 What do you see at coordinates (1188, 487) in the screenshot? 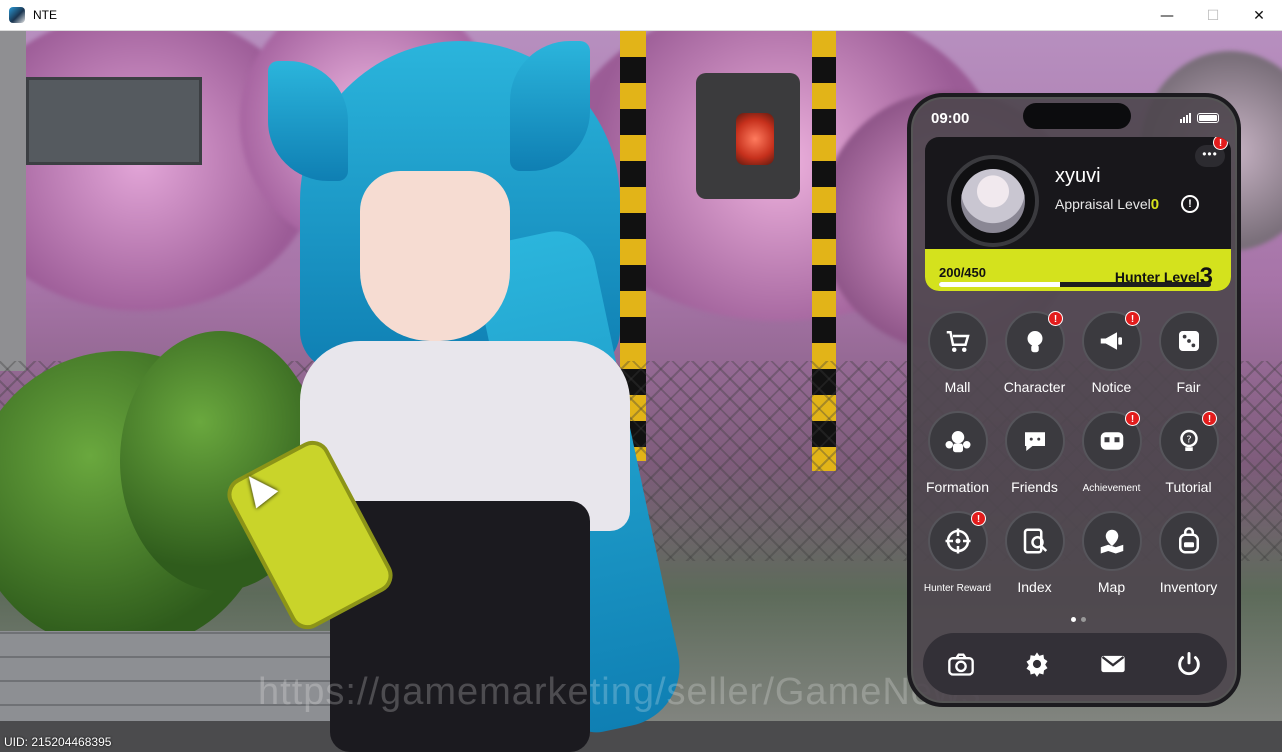
I see `app-label: Tutorial` at bounding box center [1188, 487].